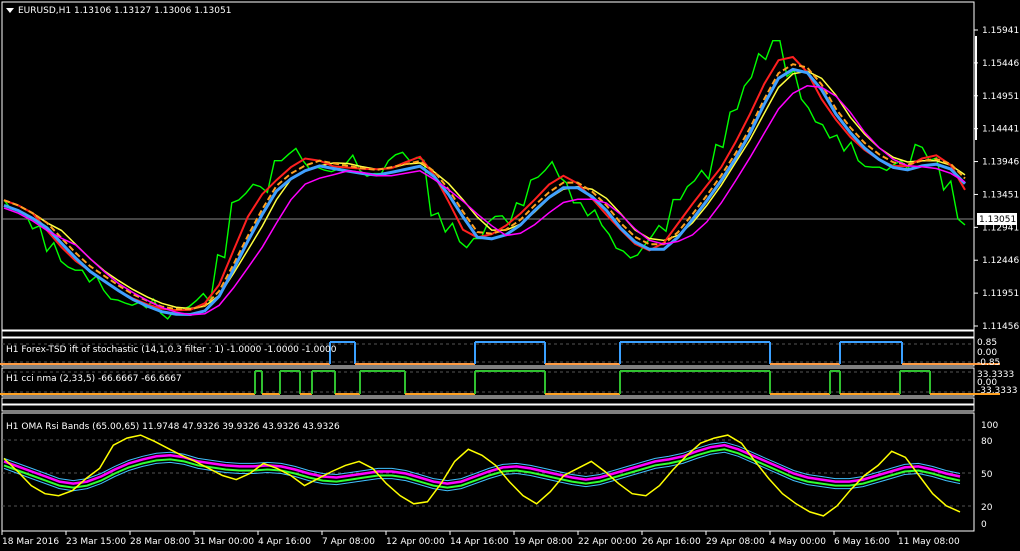 The width and height of the screenshot is (1020, 551). Describe the element at coordinates (224, 542) in the screenshot. I see `time-tick-label: 31 Mar 00:00` at that location.